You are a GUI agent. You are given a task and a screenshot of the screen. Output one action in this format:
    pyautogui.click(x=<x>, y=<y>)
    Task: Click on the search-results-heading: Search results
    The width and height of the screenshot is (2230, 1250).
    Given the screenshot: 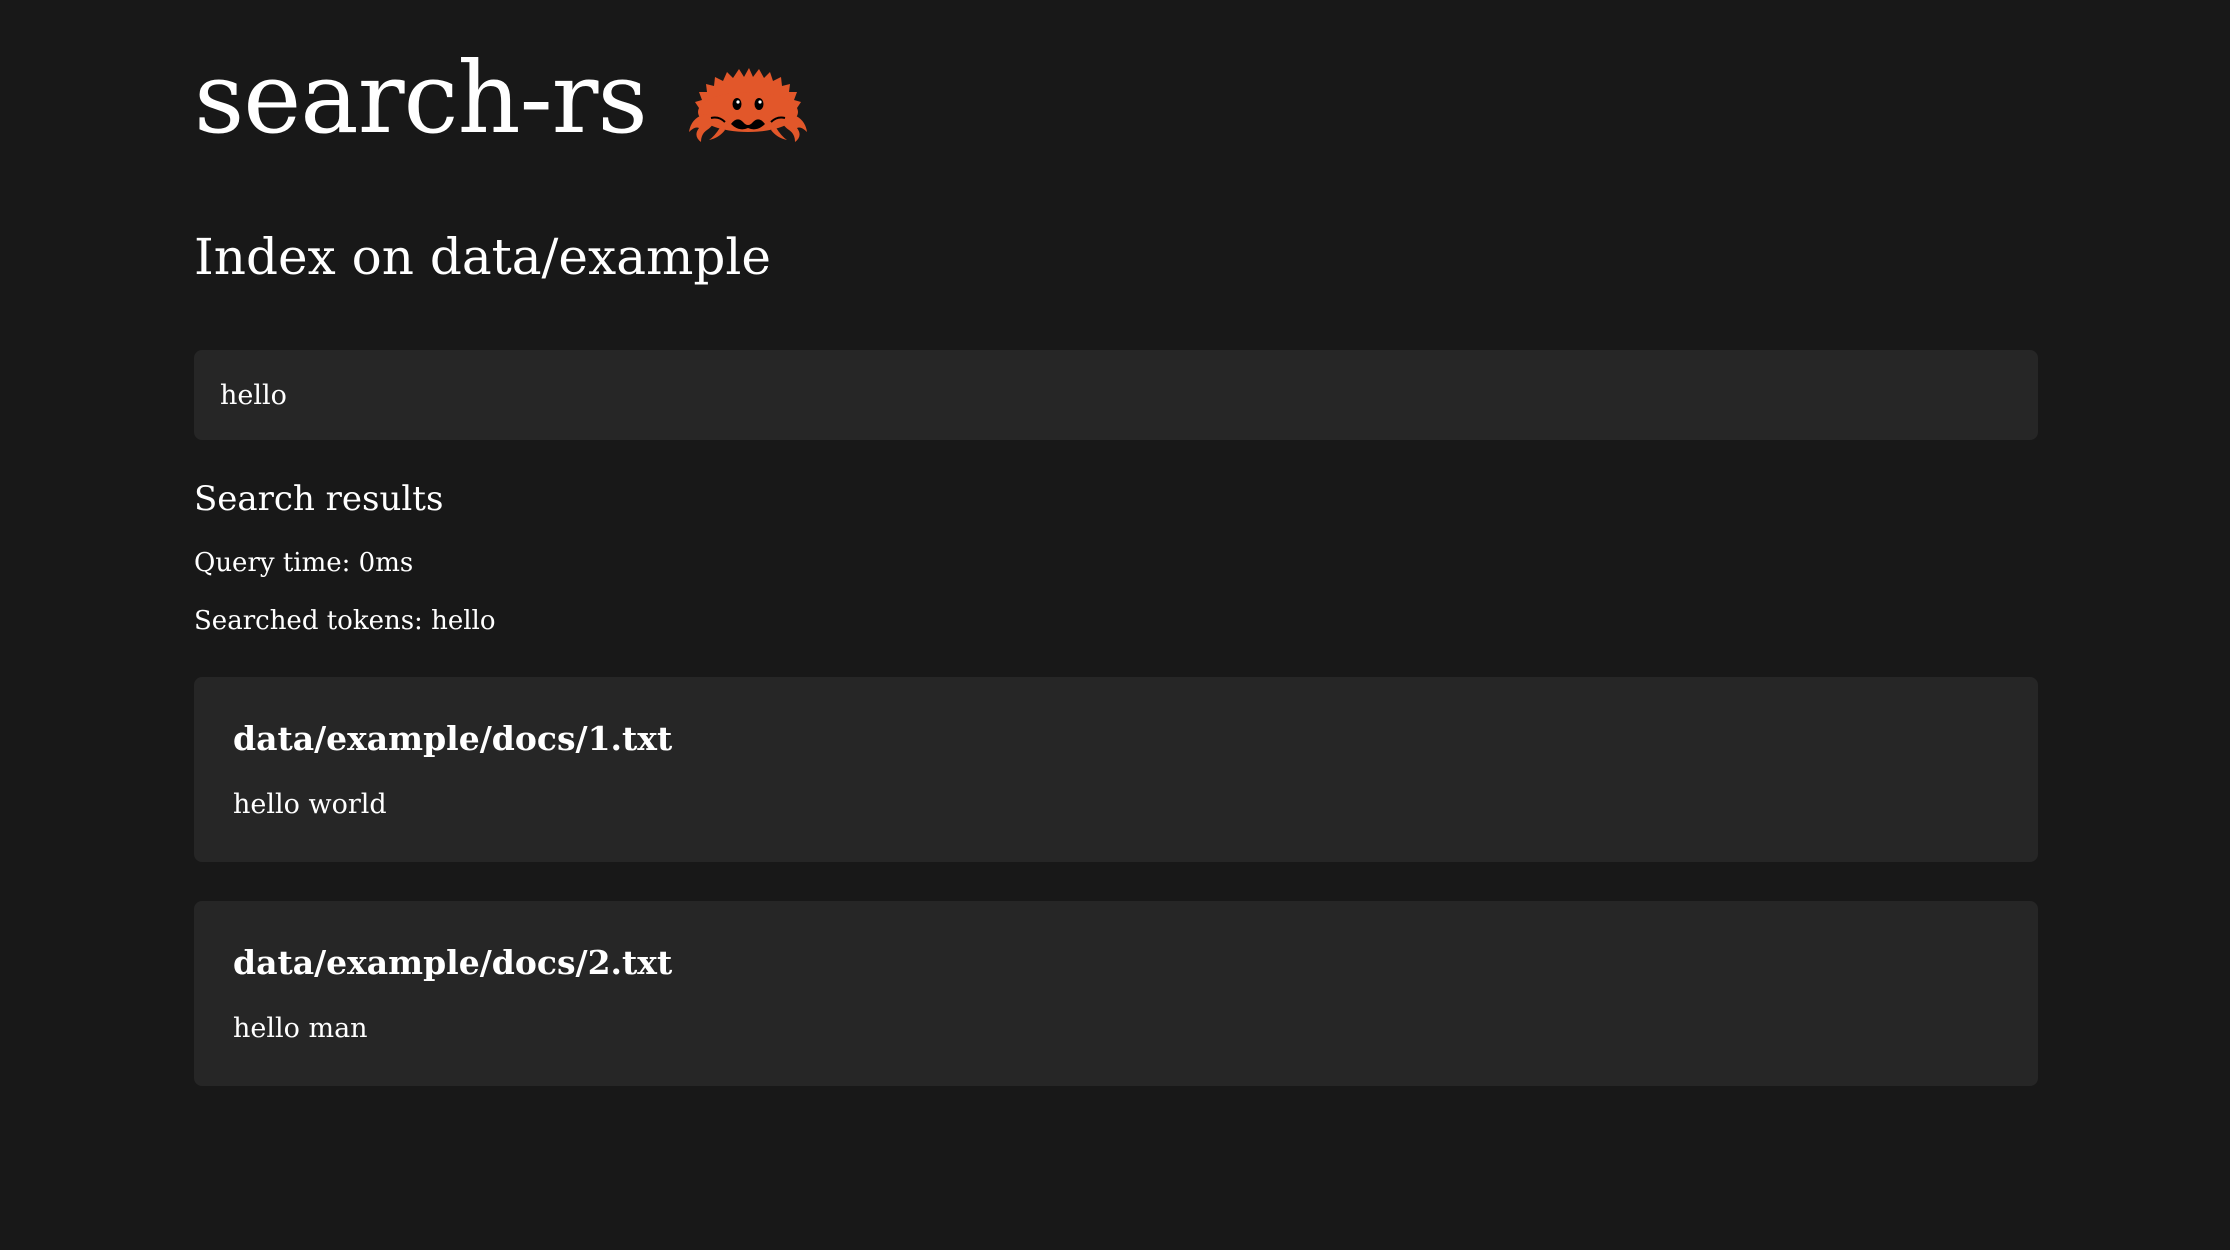 What is the action you would take?
    pyautogui.click(x=319, y=499)
    